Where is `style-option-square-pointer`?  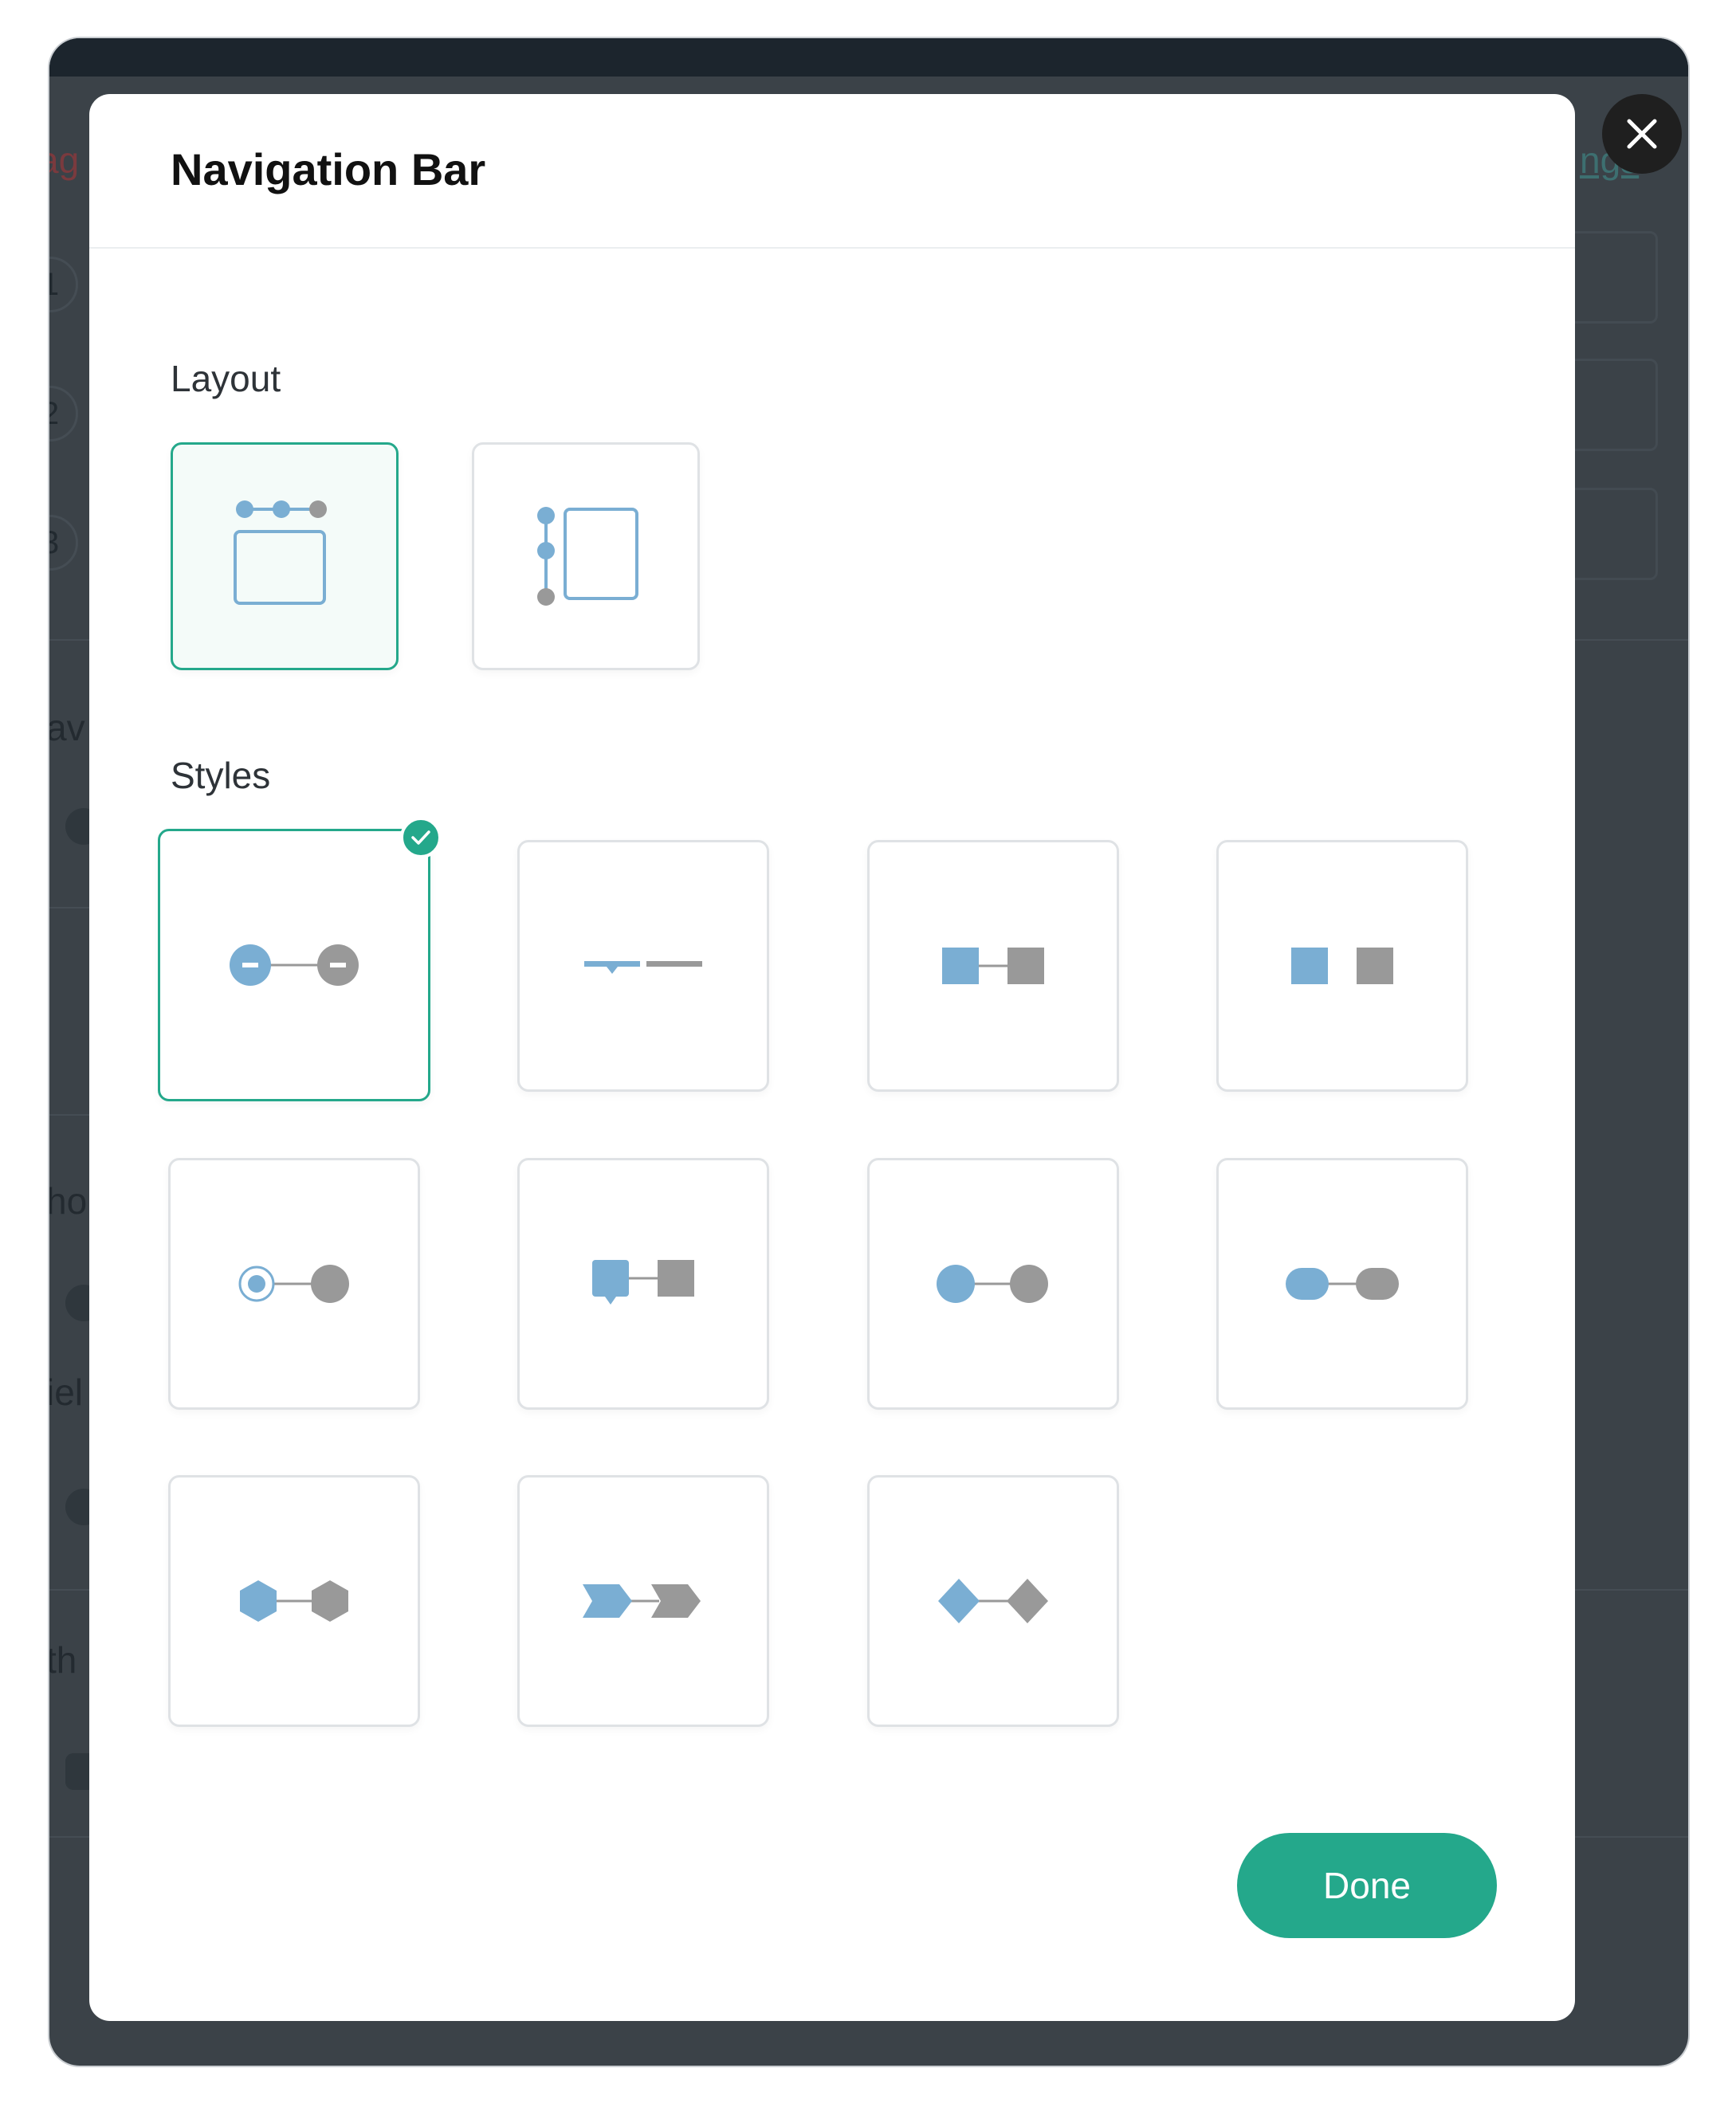 style-option-square-pointer is located at coordinates (643, 1284).